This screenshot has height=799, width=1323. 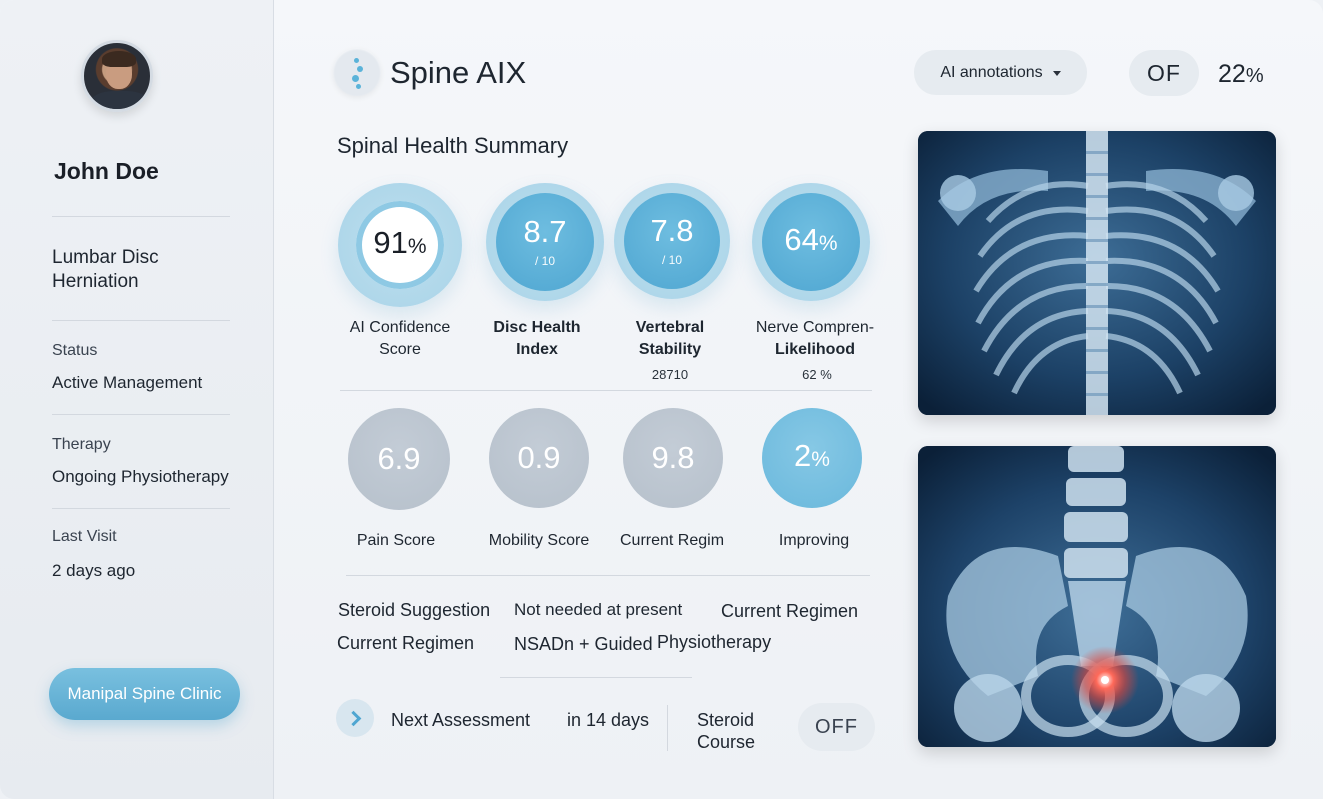 I want to click on current-regimen-header: Current Regimen, so click(x=790, y=611).